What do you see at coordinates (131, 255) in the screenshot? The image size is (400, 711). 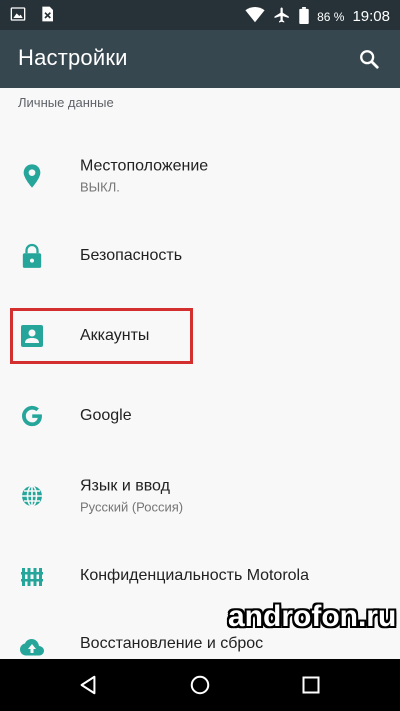 I see `settings-item-title: Безопасность` at bounding box center [131, 255].